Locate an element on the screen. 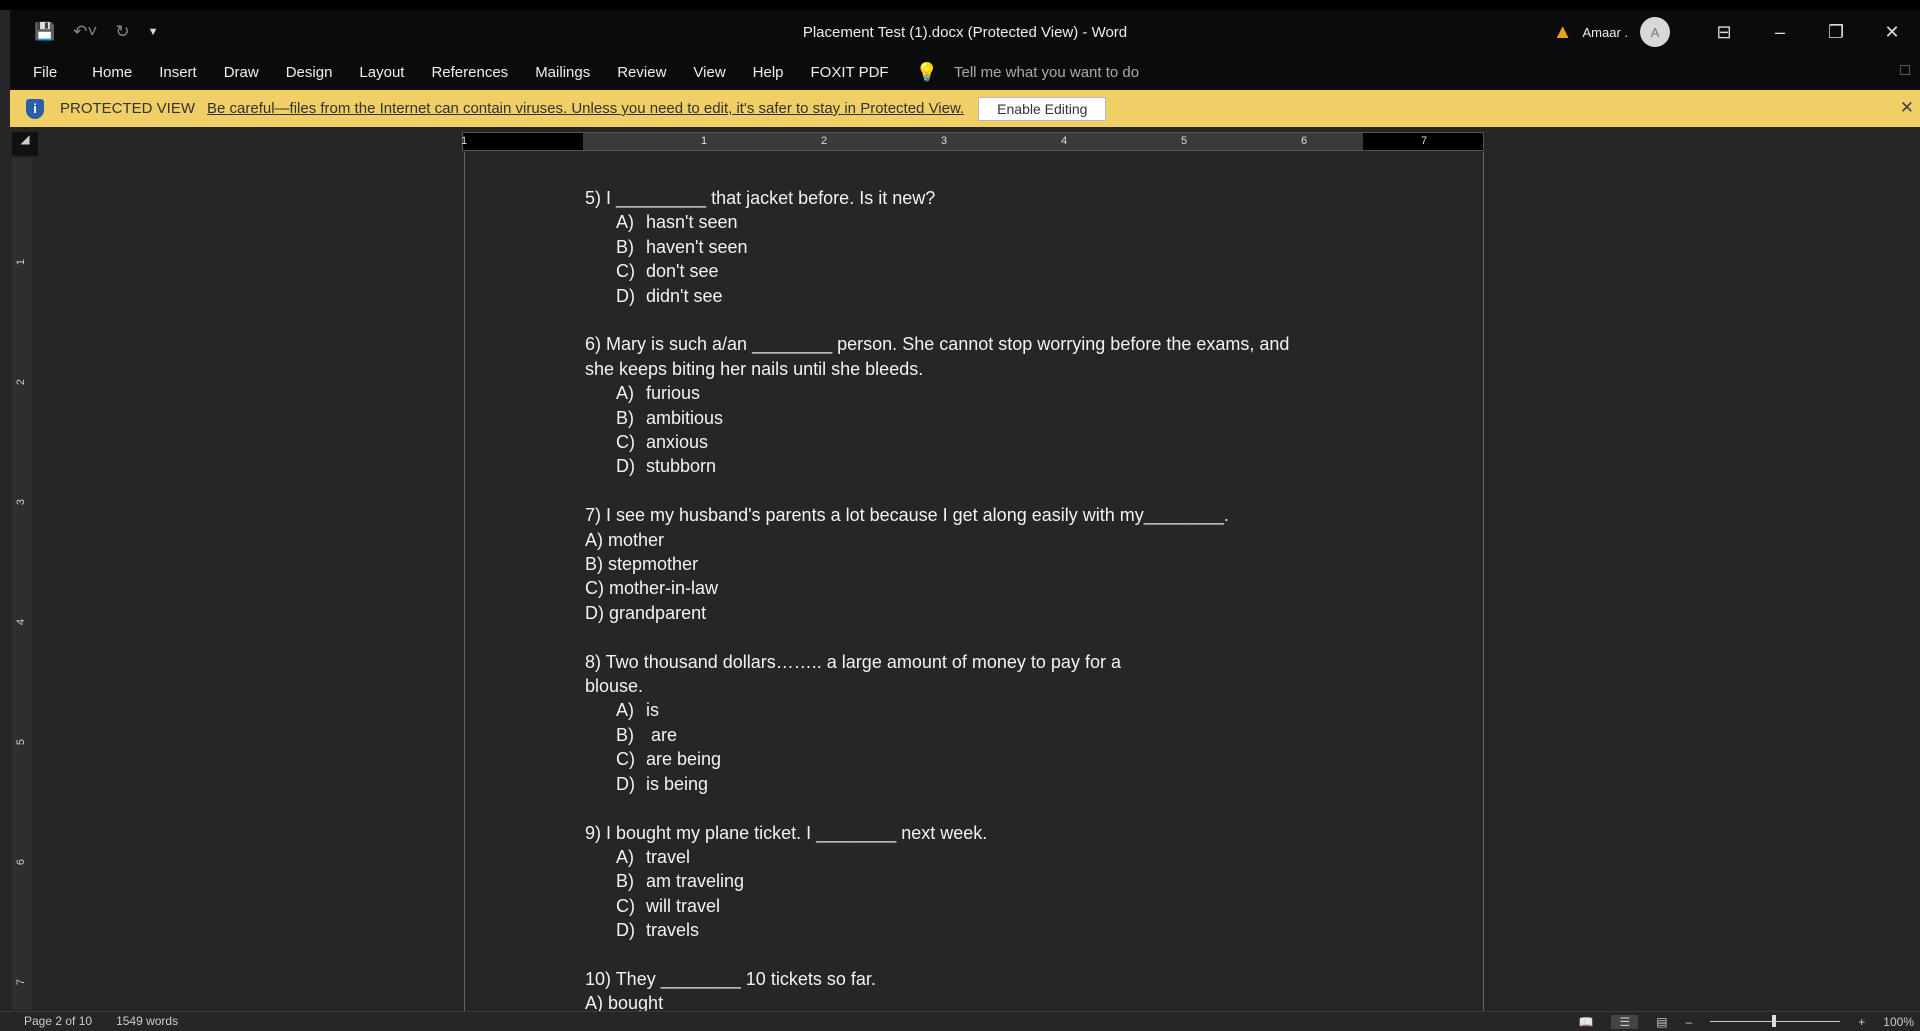 This screenshot has width=1920, height=1031. tab-design: Design is located at coordinates (309, 72).